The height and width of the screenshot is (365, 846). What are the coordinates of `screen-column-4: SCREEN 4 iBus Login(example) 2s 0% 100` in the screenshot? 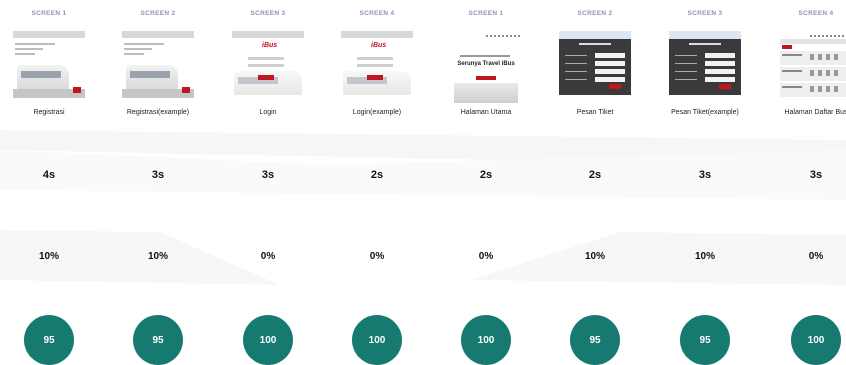 It's located at (377, 182).